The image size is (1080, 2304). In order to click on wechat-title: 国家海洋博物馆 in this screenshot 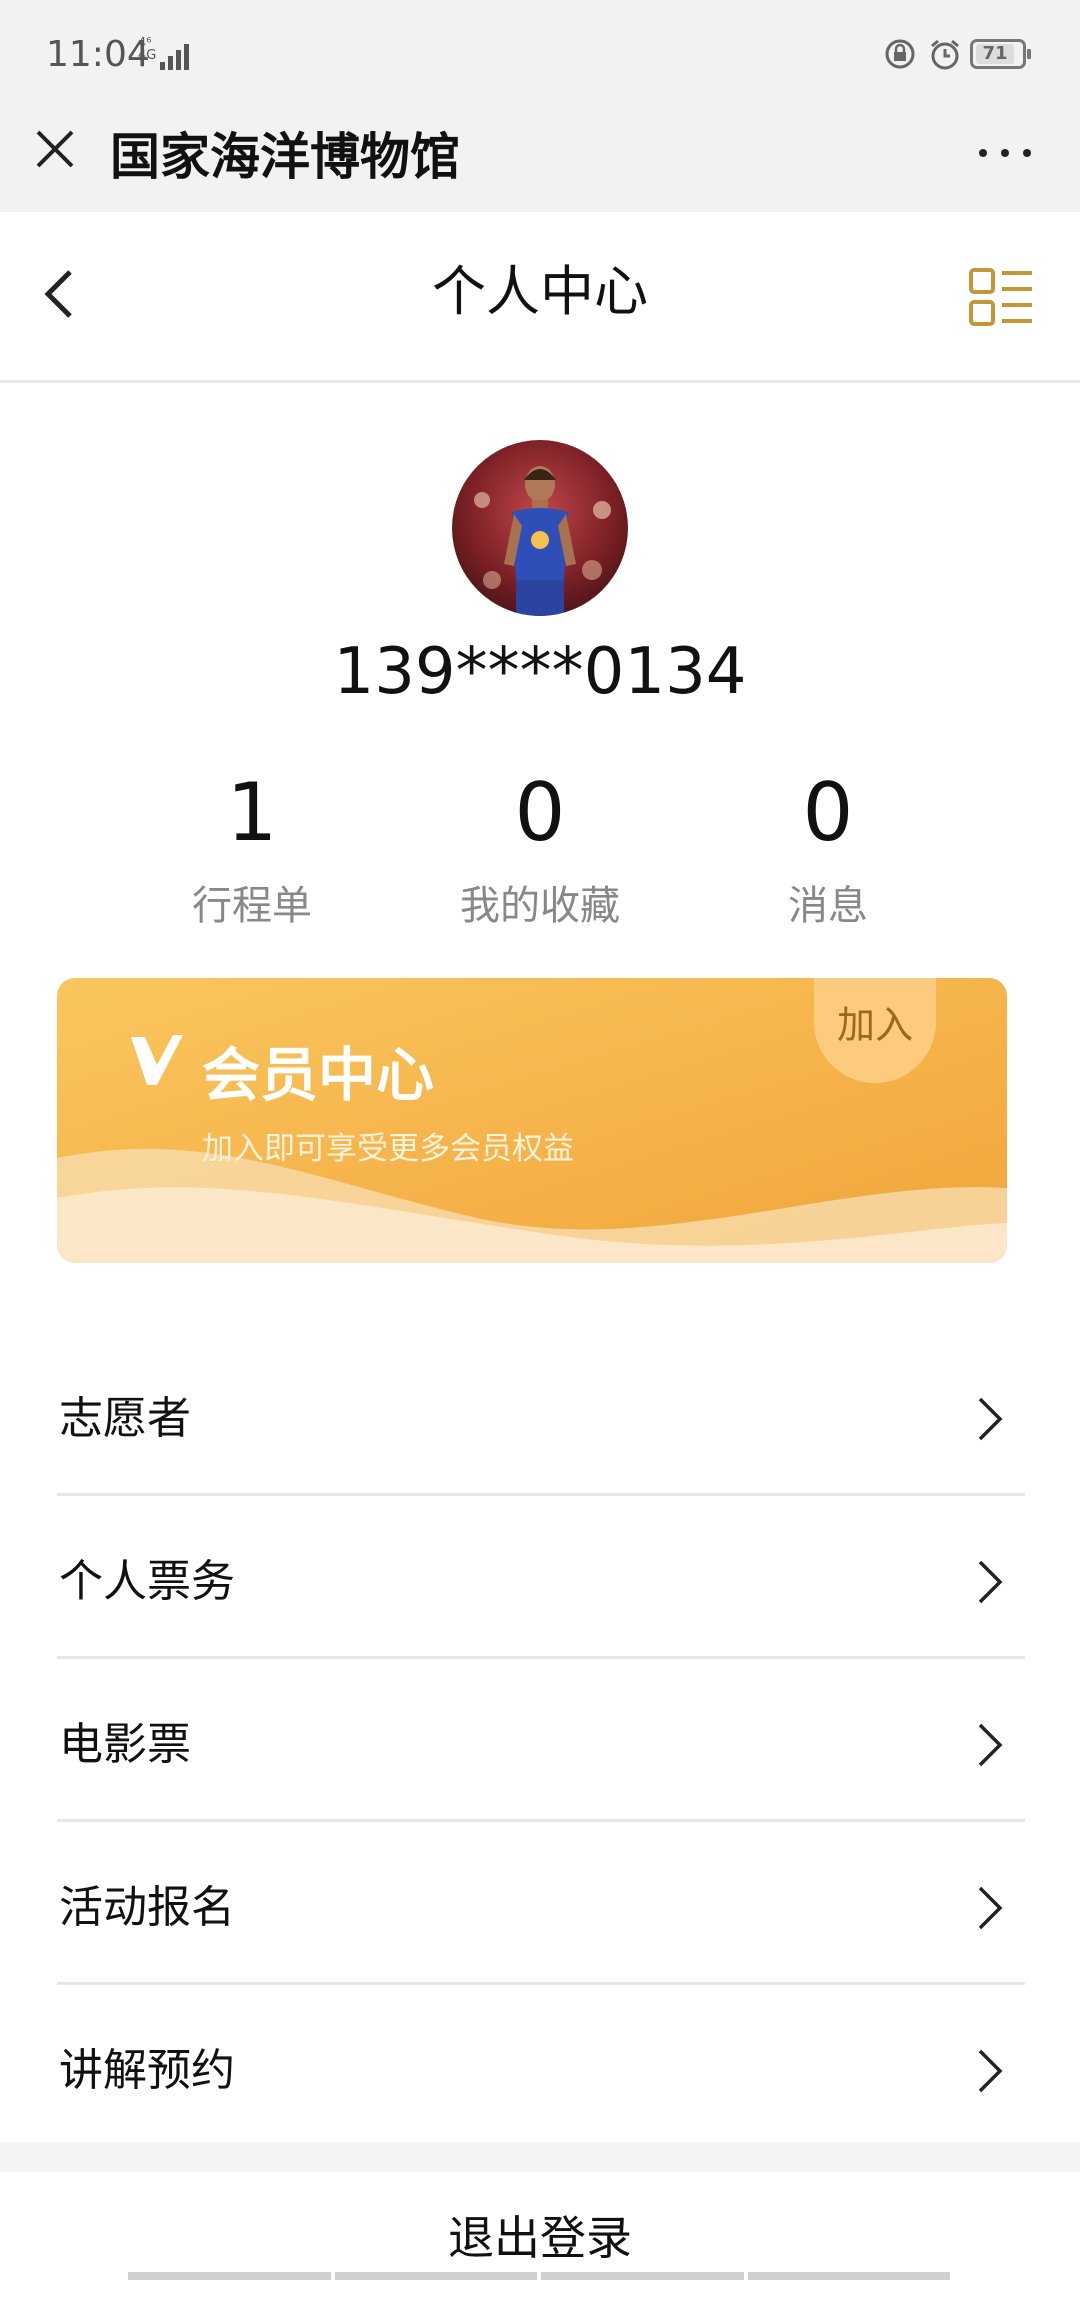, I will do `click(285, 157)`.